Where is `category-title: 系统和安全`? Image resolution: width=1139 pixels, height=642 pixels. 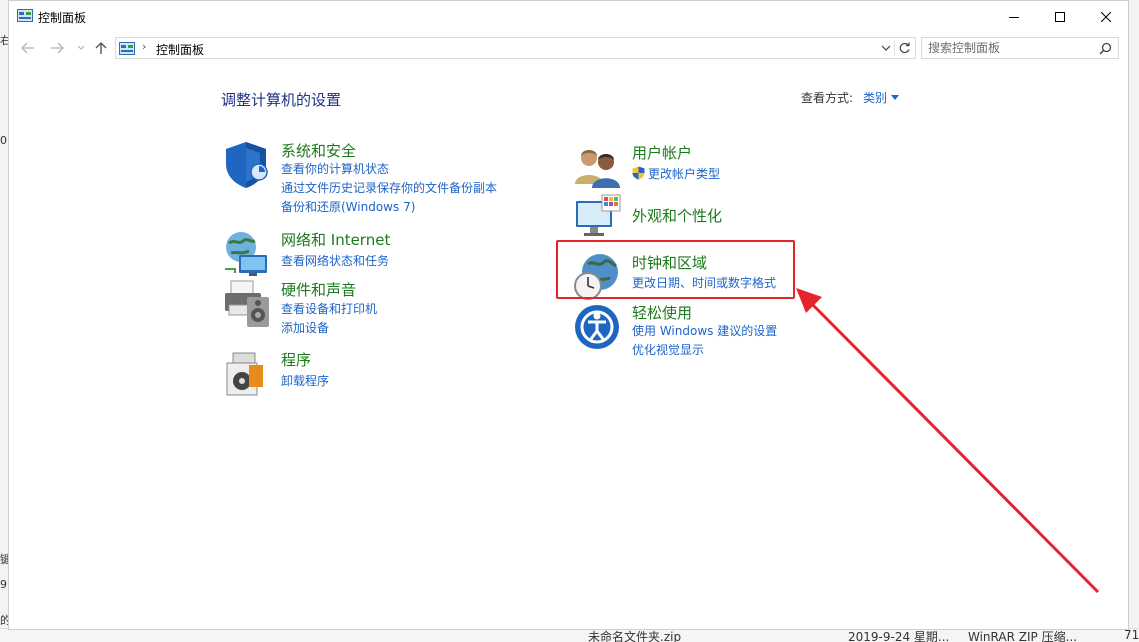 category-title: 系统和安全 is located at coordinates (318, 150).